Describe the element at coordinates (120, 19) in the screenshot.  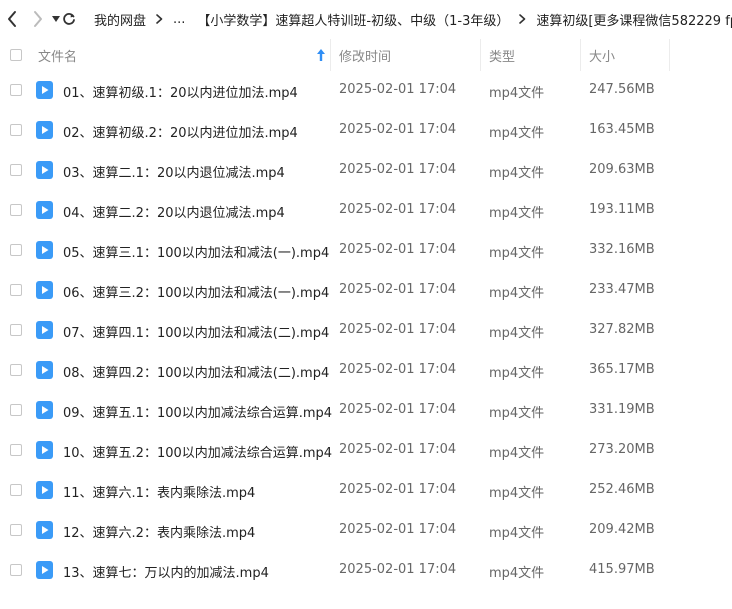
I see `breadcrumb-root: 我的网盘` at that location.